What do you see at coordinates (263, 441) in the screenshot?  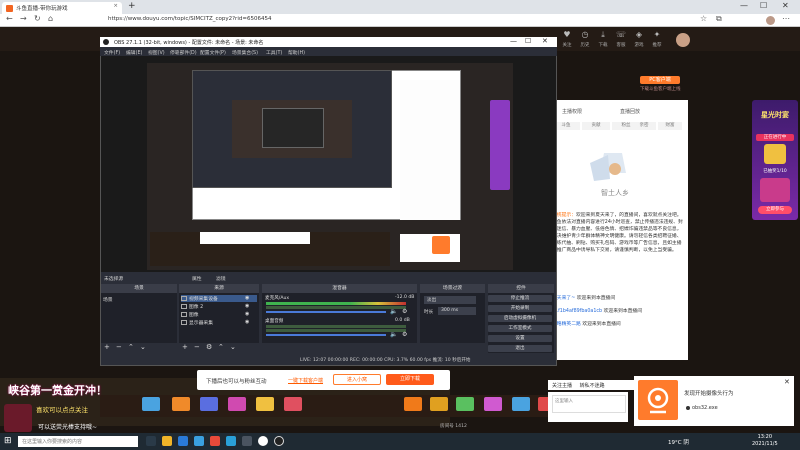 I see `chrome-icon` at bounding box center [263, 441].